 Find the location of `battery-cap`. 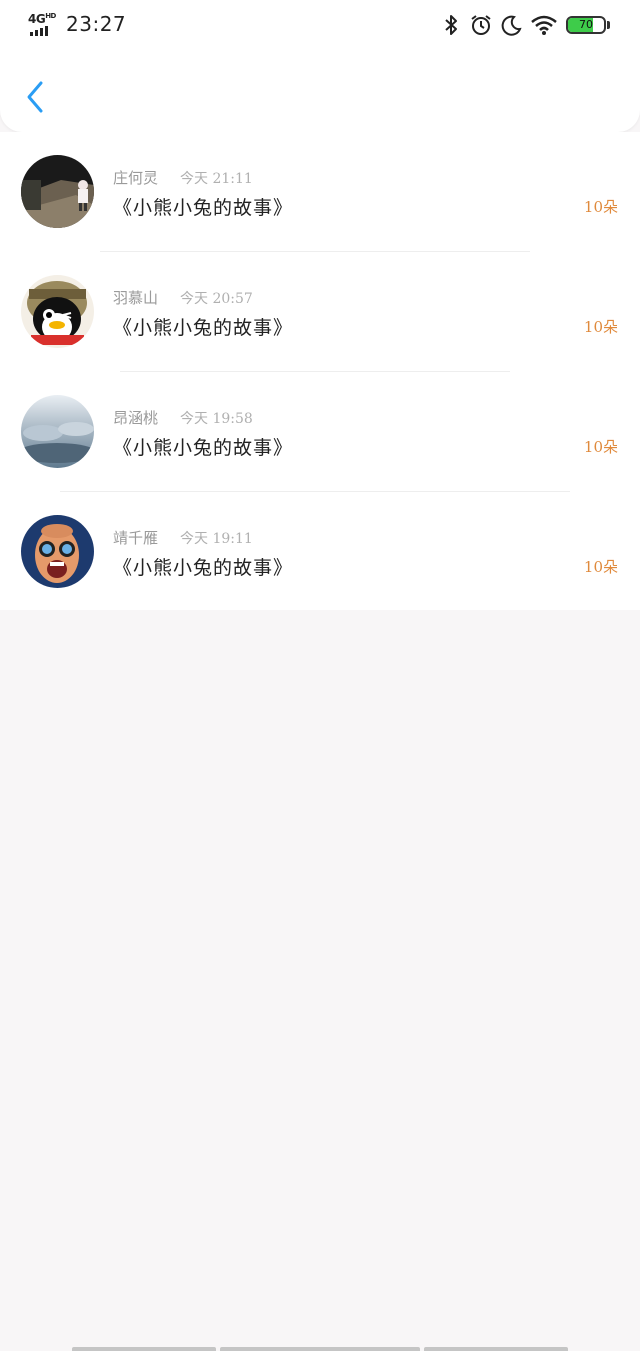

battery-cap is located at coordinates (608, 25).